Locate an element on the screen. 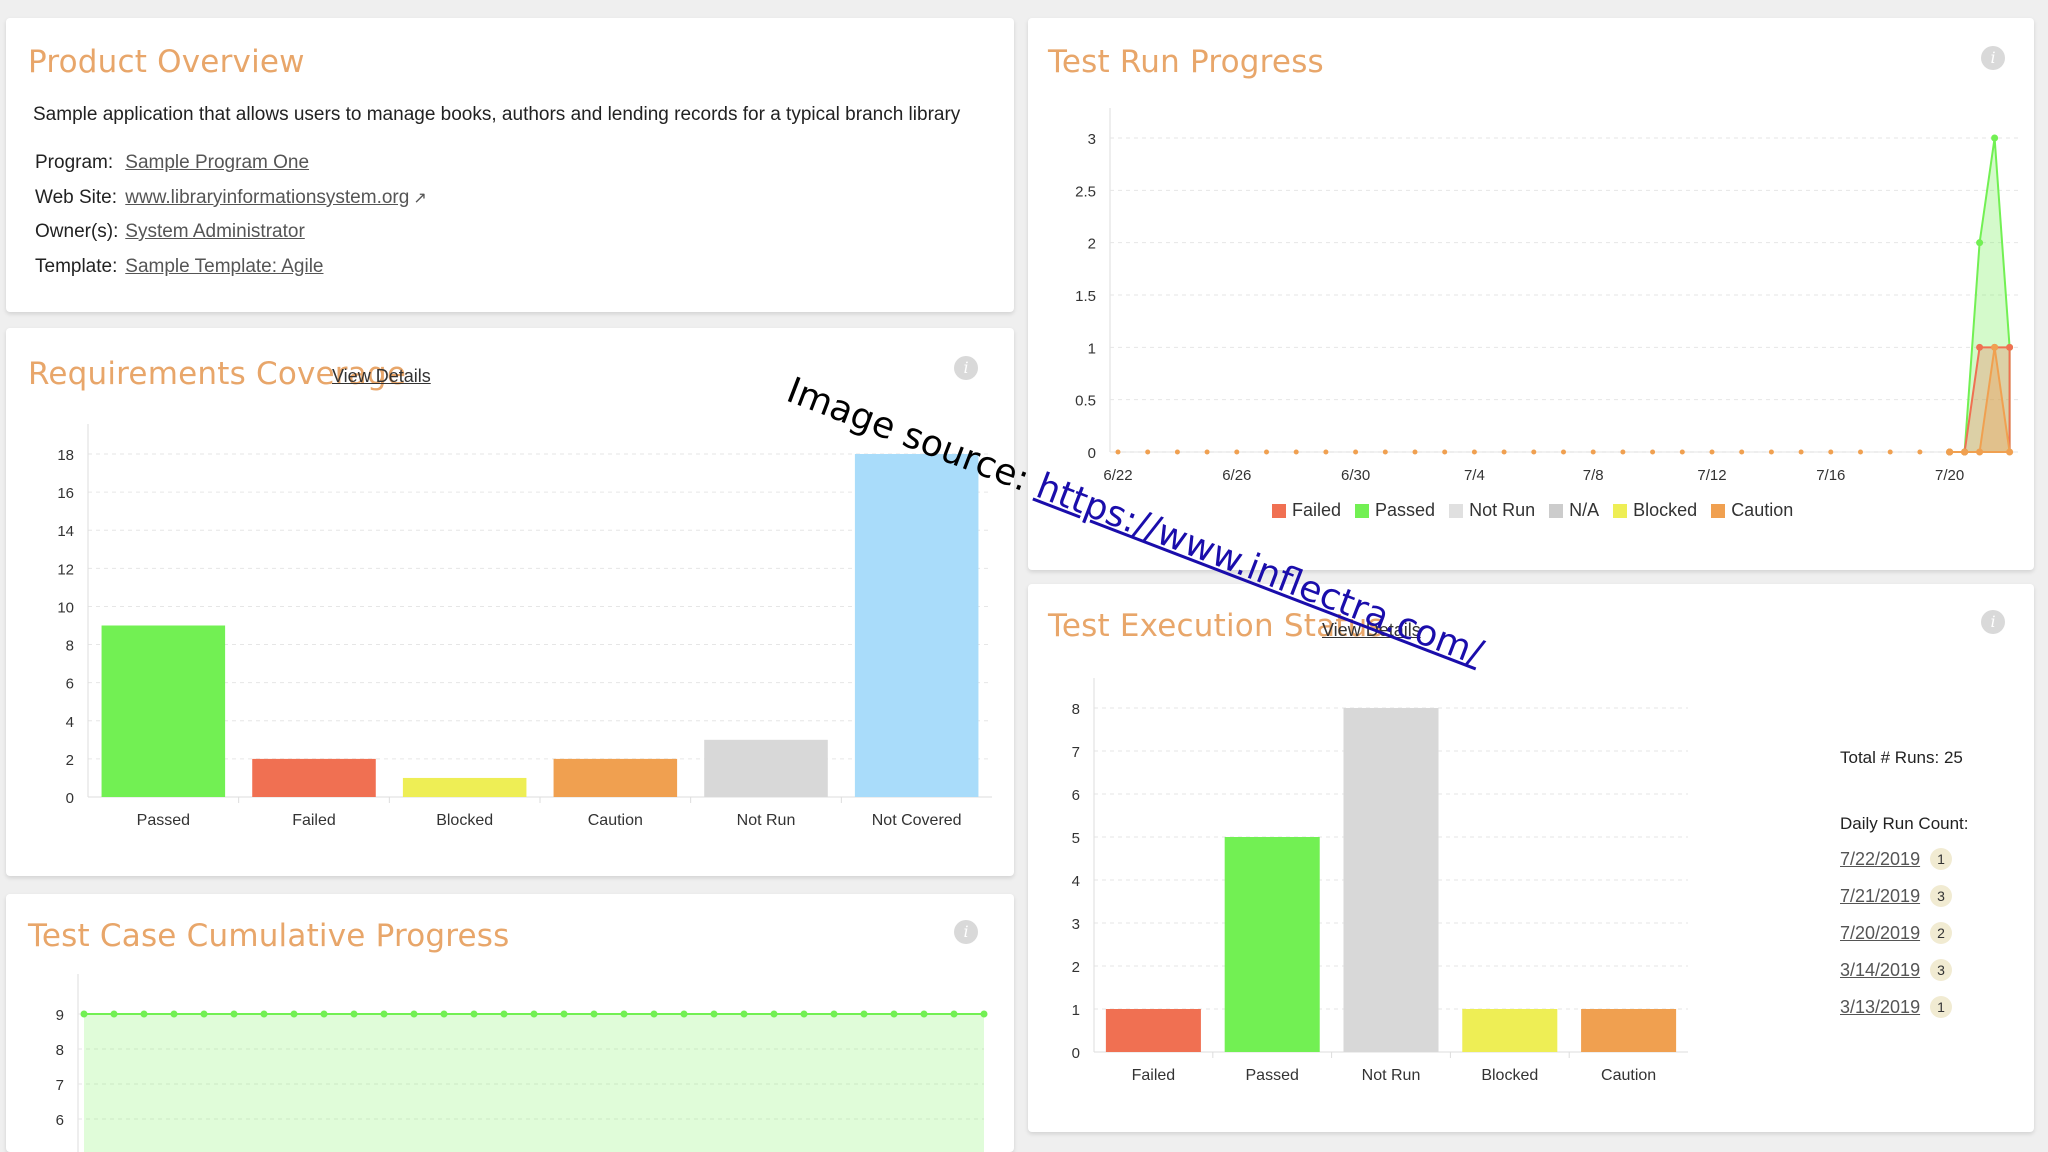 This screenshot has height=1152, width=2048. owner-row: Owner(s): System Administrator is located at coordinates (170, 232).